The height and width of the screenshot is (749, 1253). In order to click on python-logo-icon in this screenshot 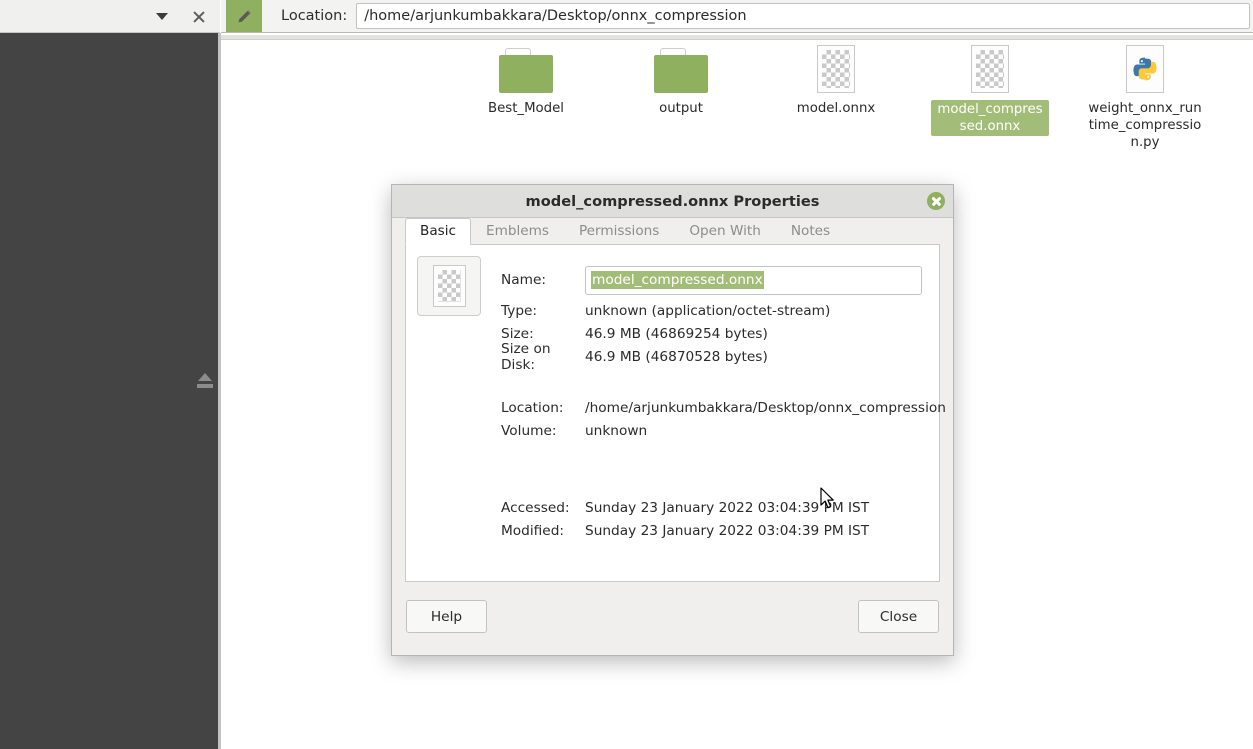, I will do `click(1145, 69)`.